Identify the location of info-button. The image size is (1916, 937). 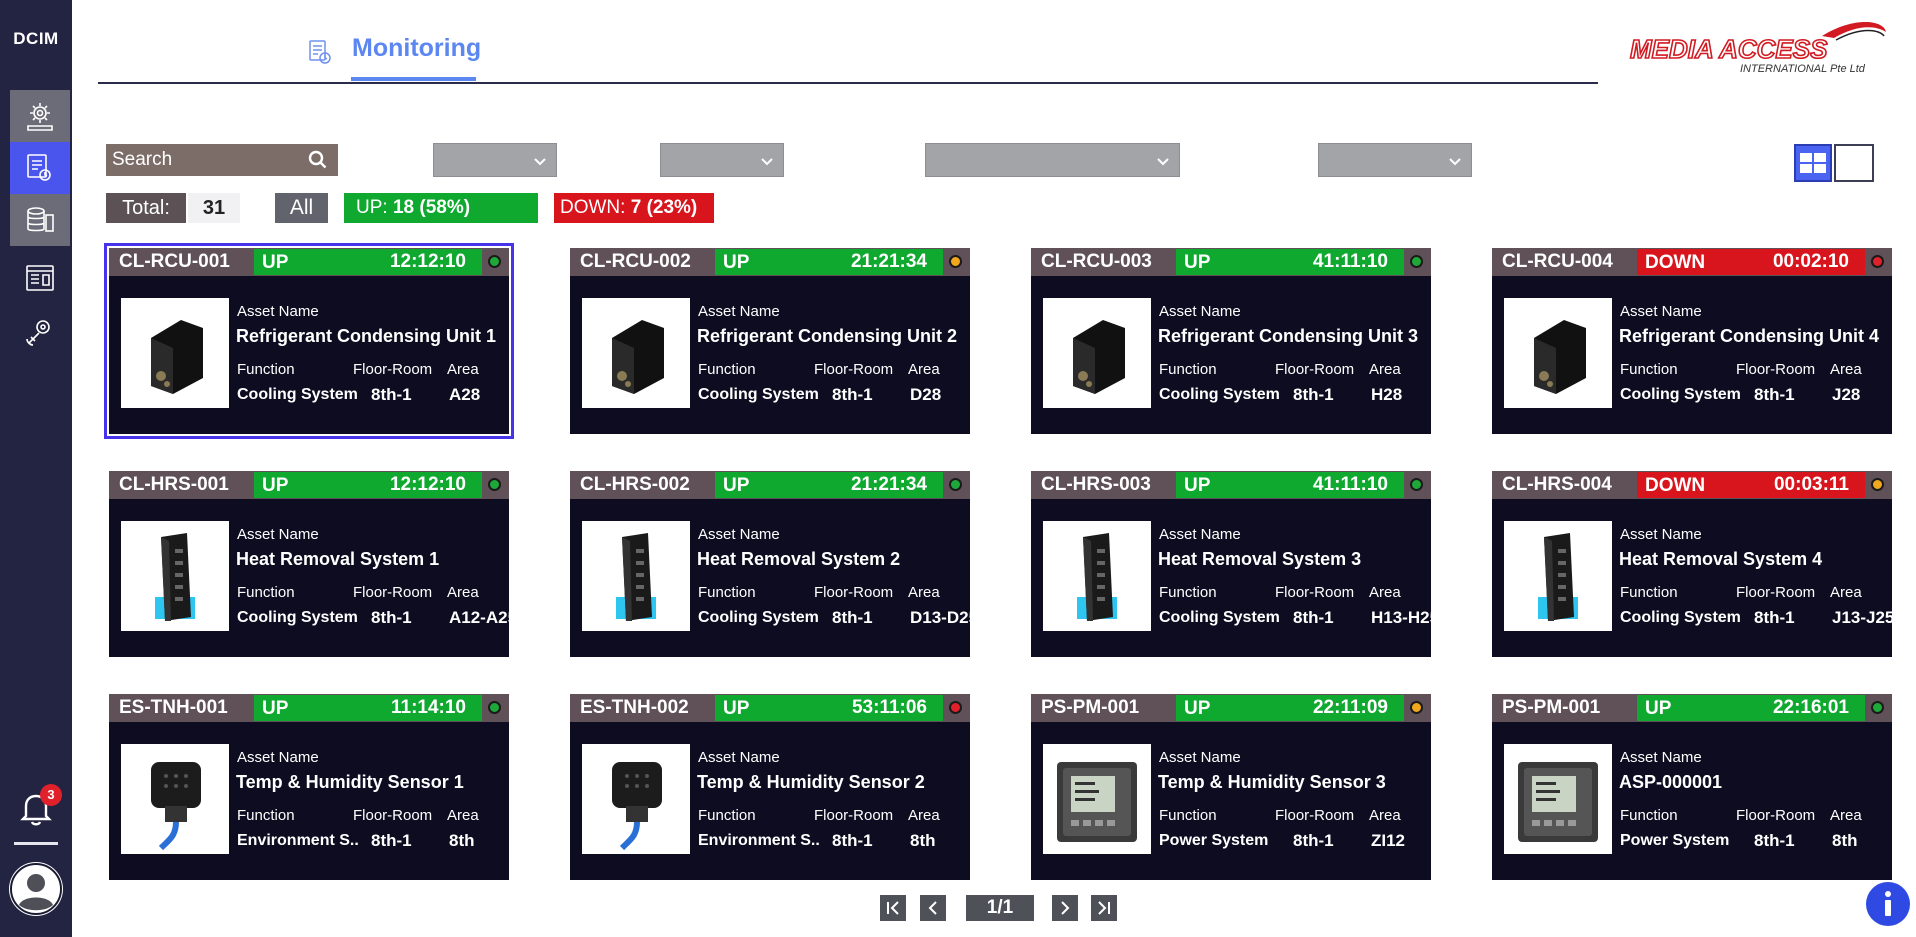
(1888, 904).